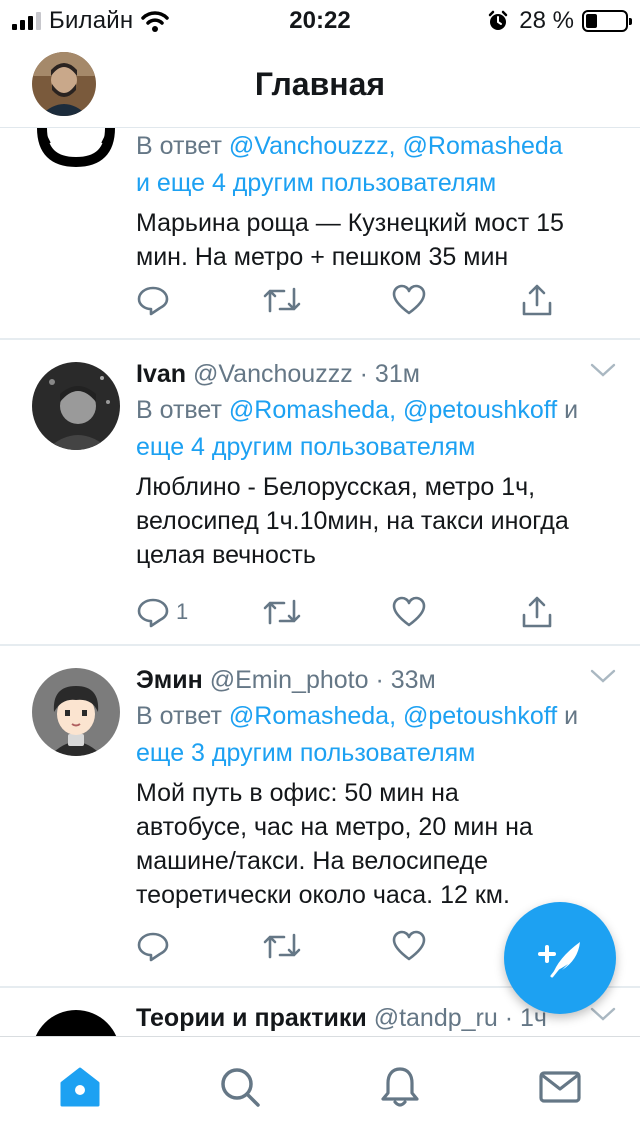  Describe the element at coordinates (350, 223) in the screenshot. I see `tweet-text-line: Марьина роща — Кузнецкий мост 15` at that location.